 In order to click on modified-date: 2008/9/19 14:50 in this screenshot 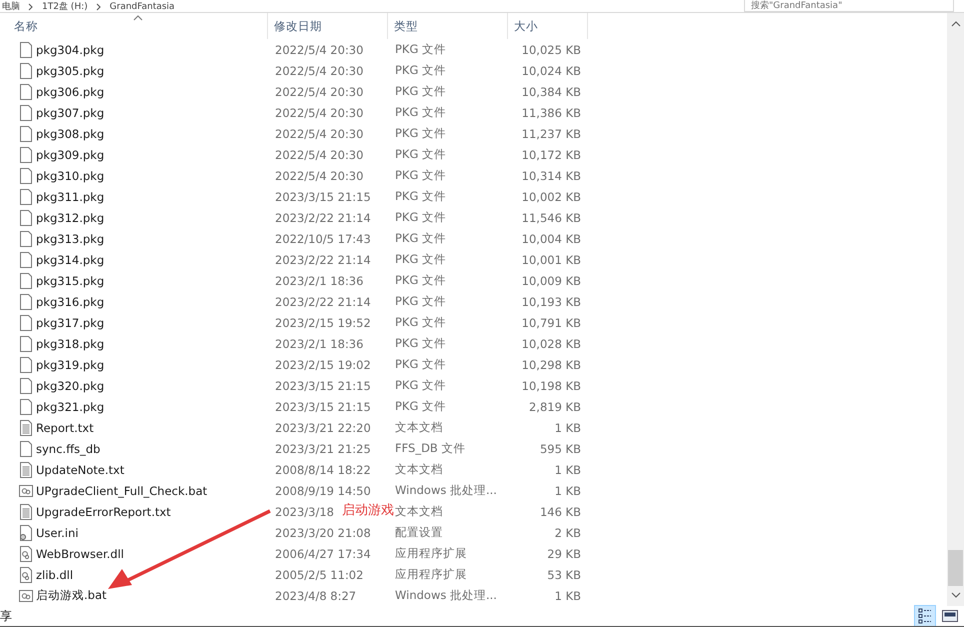, I will do `click(323, 491)`.